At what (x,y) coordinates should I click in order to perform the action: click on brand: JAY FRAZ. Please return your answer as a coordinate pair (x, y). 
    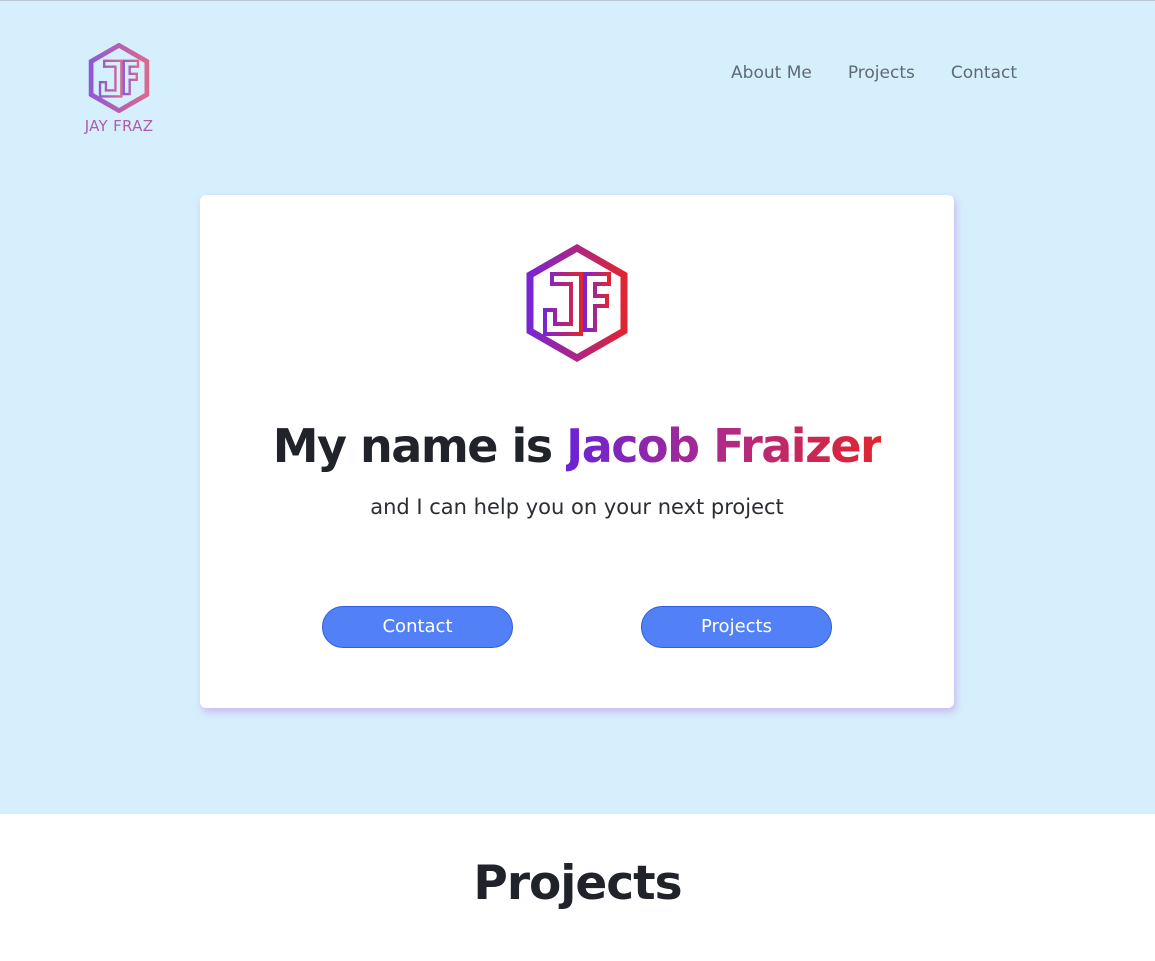
    Looking at the image, I should click on (119, 89).